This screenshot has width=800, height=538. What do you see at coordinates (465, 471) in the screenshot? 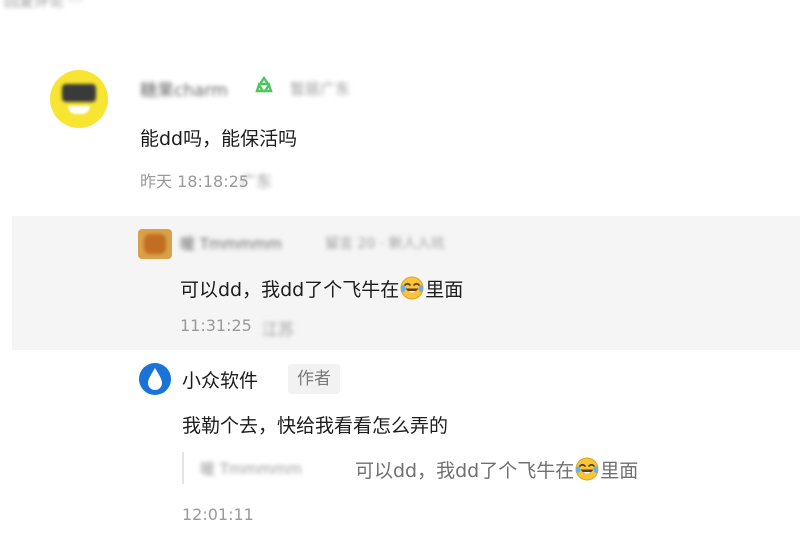
I see `quote-text-before: 可以dd，我dd了个飞牛在` at bounding box center [465, 471].